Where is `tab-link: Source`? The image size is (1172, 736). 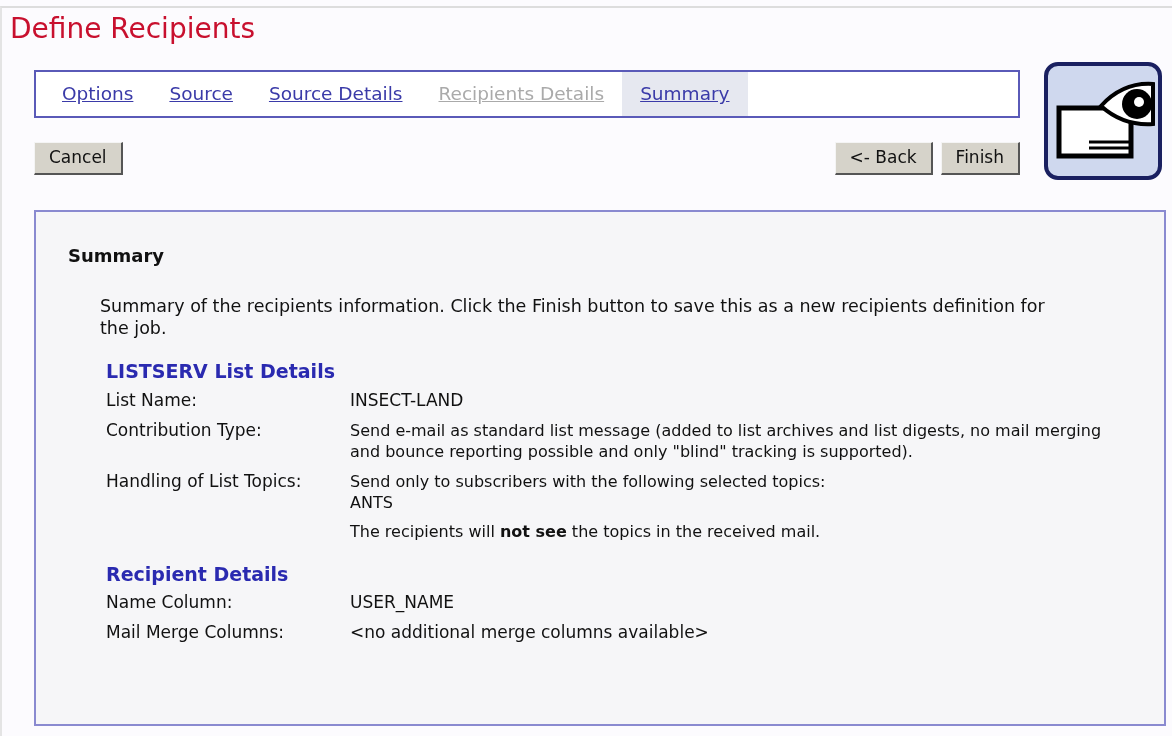
tab-link: Source is located at coordinates (201, 94).